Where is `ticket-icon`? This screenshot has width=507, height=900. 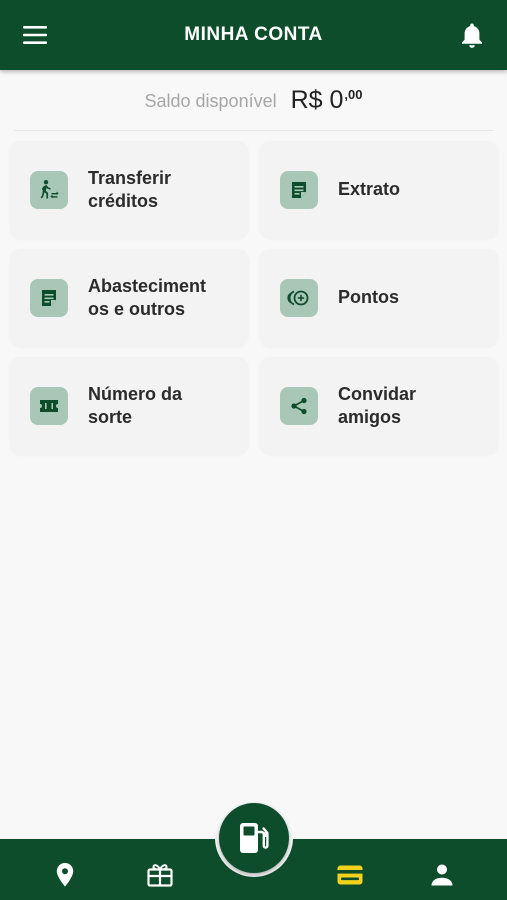 ticket-icon is located at coordinates (49, 405).